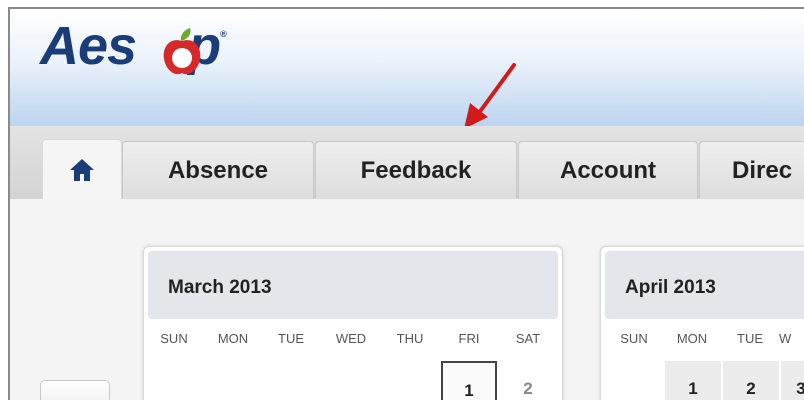 This screenshot has width=804, height=400. What do you see at coordinates (670, 287) in the screenshot?
I see `calendar-title: April 2013` at bounding box center [670, 287].